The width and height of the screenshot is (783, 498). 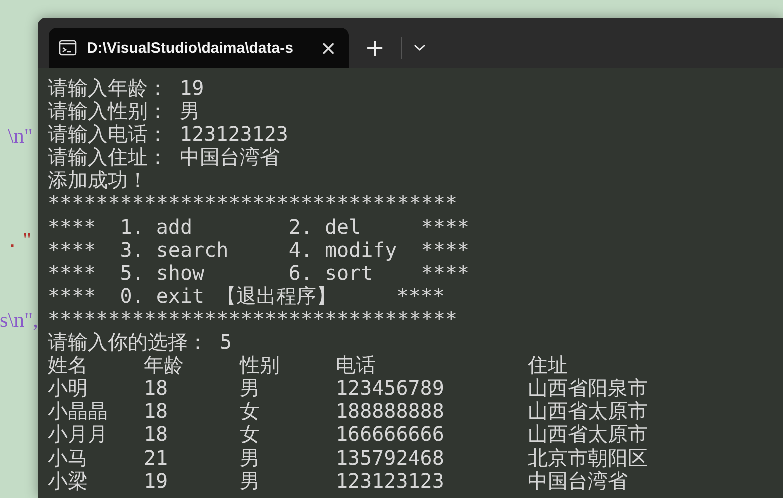 What do you see at coordinates (68, 388) in the screenshot?
I see `table-cell-text: 小明` at bounding box center [68, 388].